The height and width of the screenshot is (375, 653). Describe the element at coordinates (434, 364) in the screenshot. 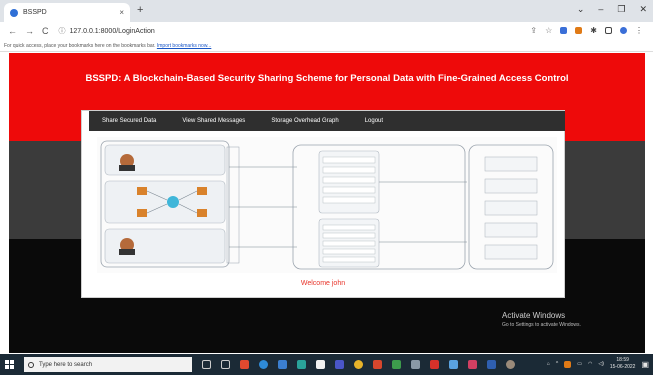

I see `acrobat-icon` at that location.